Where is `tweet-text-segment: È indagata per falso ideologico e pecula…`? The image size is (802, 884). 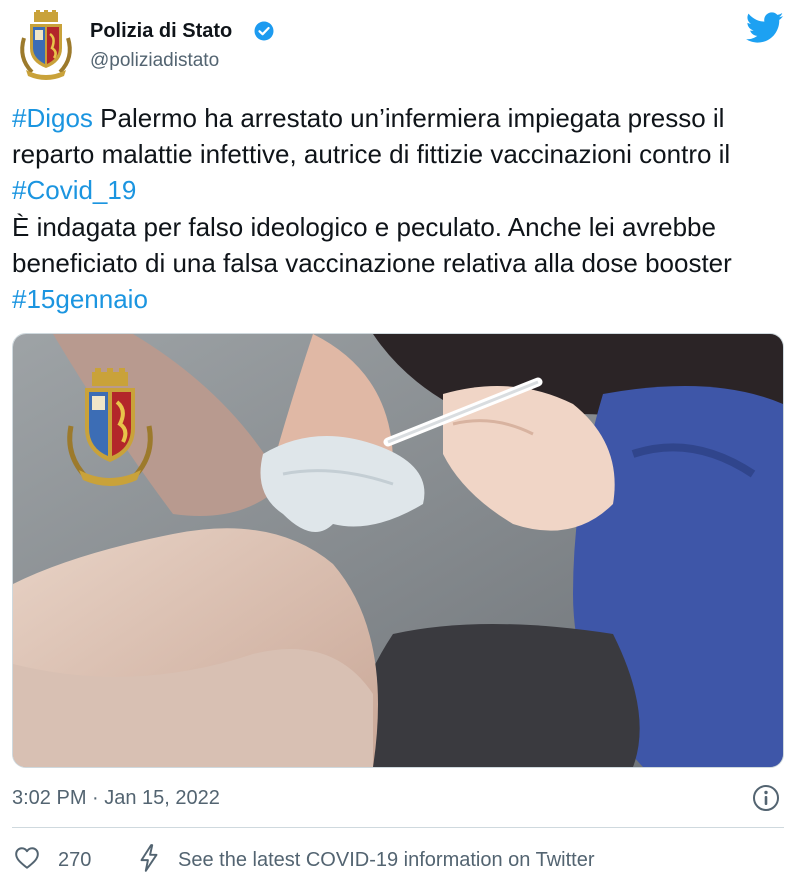 tweet-text-segment: È indagata per falso ideologico e pecula… is located at coordinates (372, 244).